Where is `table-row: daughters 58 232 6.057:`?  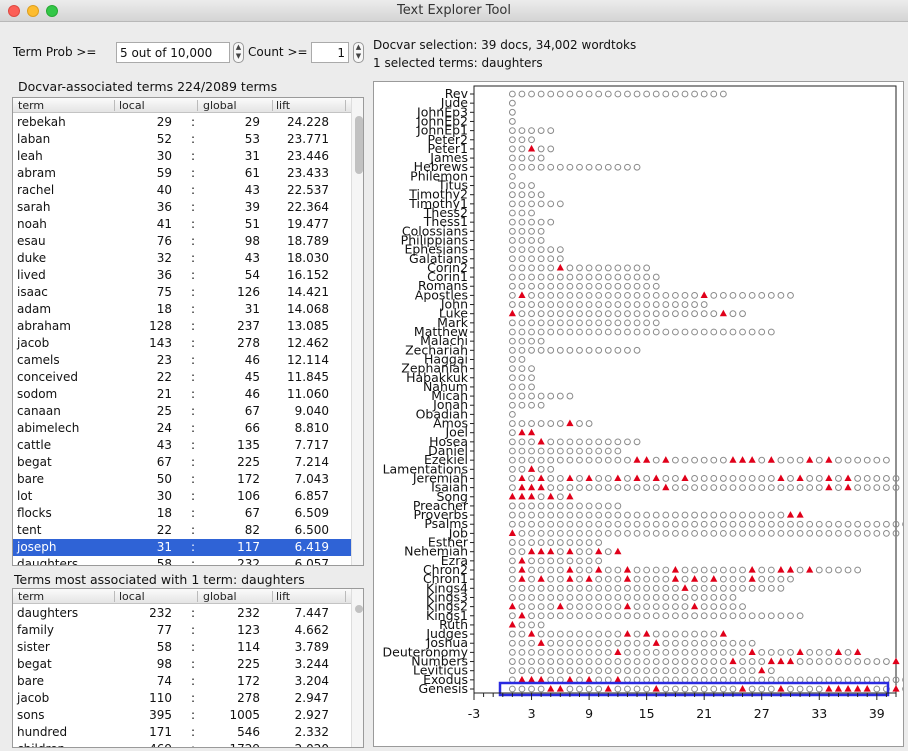 table-row: daughters 58 232 6.057: is located at coordinates (182, 560).